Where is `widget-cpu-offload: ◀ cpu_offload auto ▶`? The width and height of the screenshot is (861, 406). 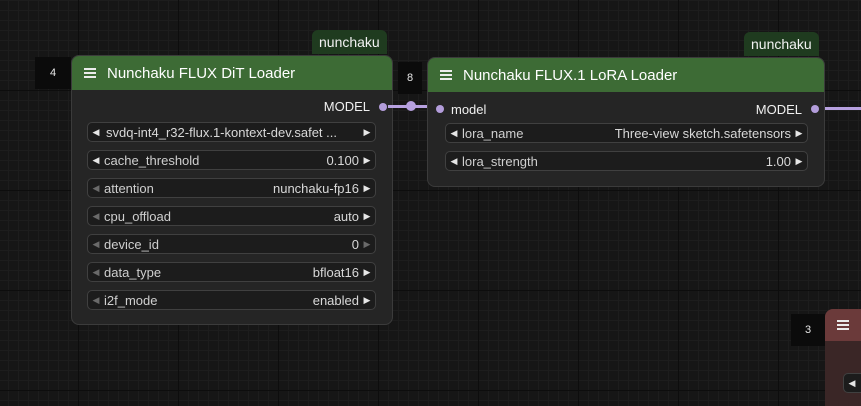
widget-cpu-offload: ◀ cpu_offload auto ▶ is located at coordinates (231, 216).